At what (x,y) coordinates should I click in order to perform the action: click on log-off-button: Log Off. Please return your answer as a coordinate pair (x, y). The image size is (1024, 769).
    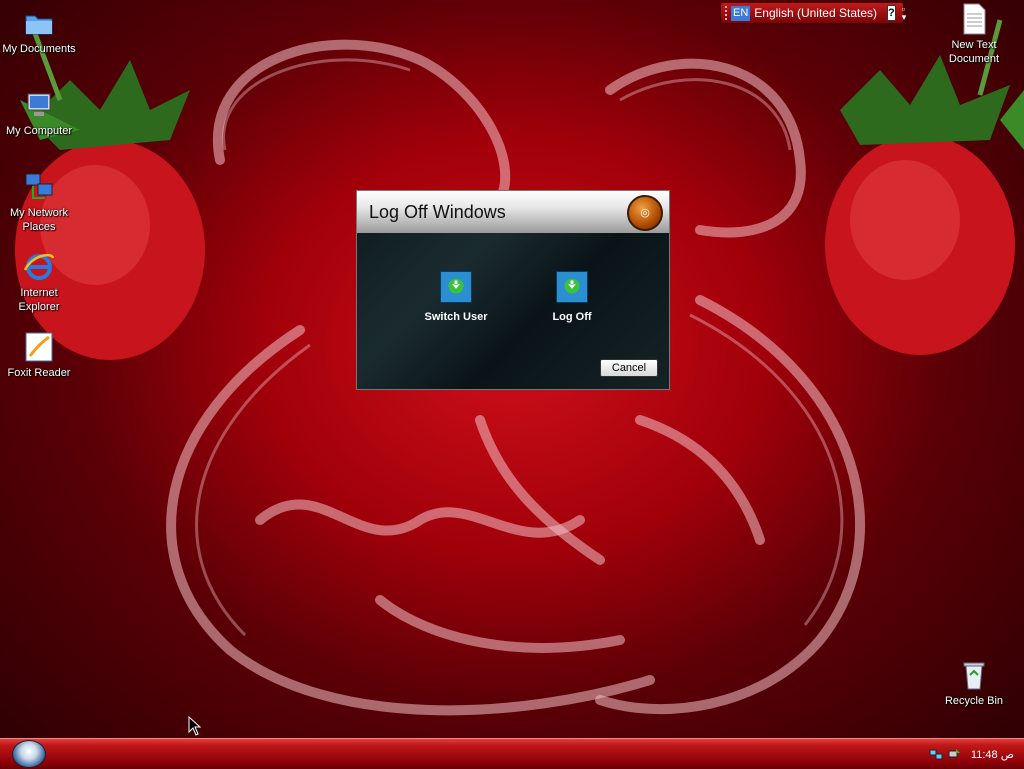
    Looking at the image, I should click on (572, 297).